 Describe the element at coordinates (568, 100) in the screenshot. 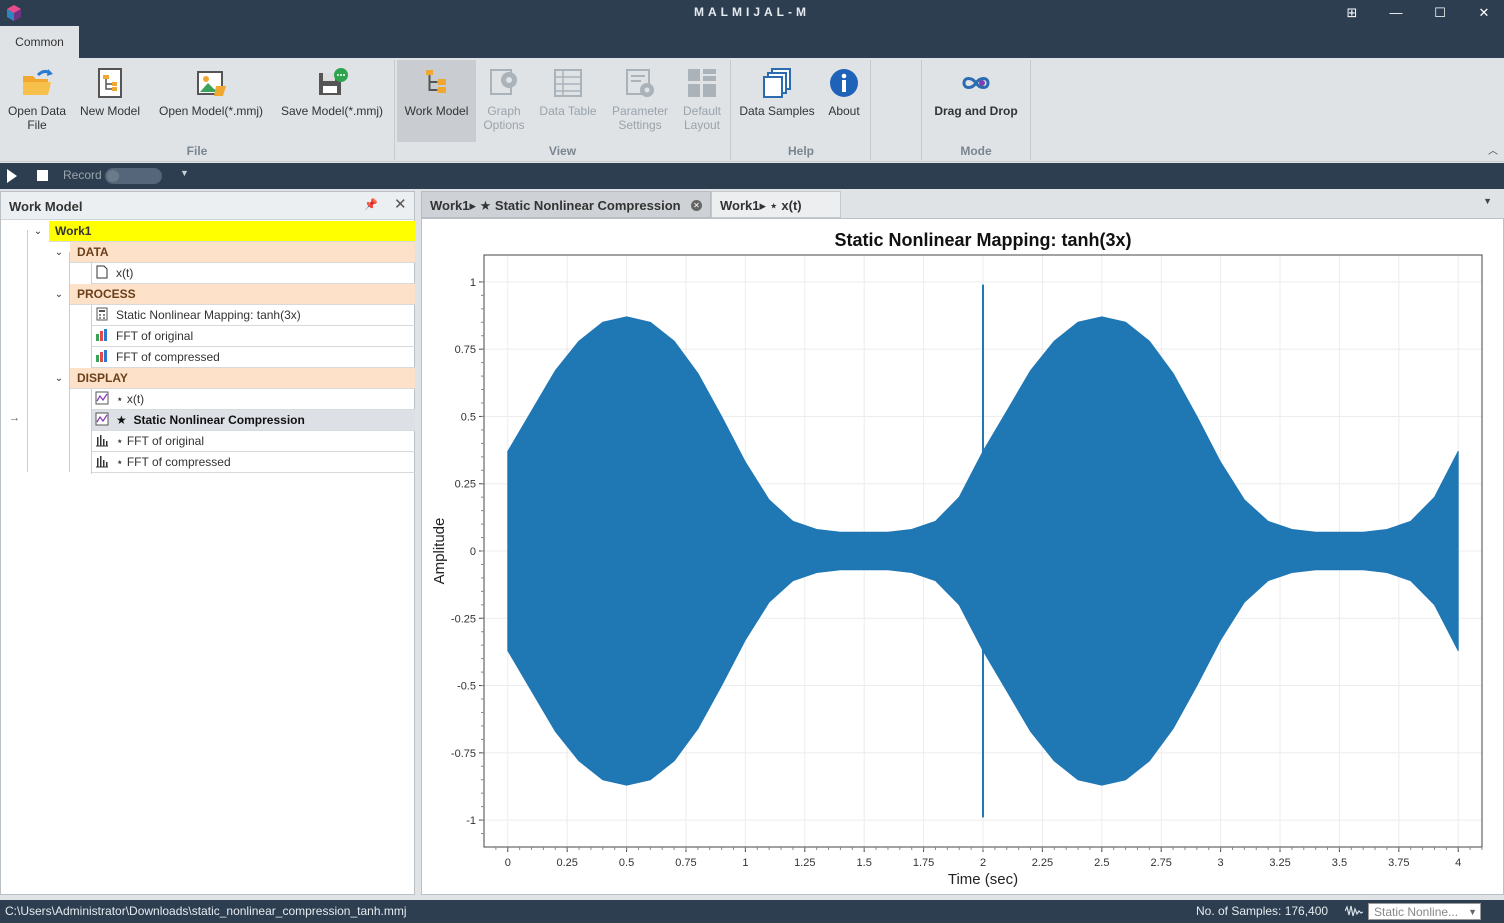

I see `data-table-button: Data Table` at that location.